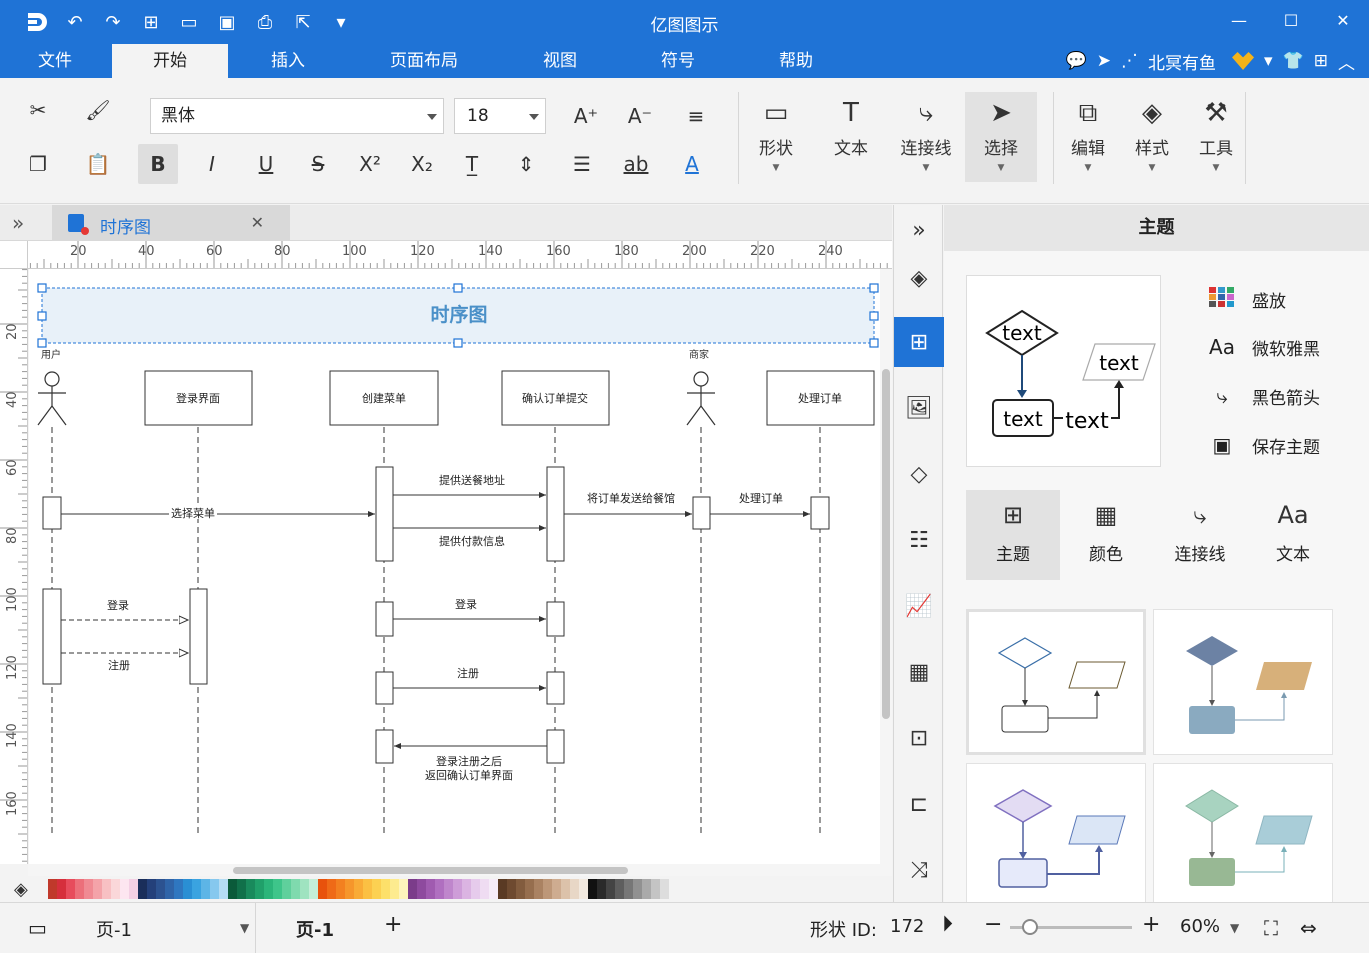 The image size is (1369, 953). Describe the element at coordinates (919, 278) in the screenshot. I see `fill-bucket-icon: ◈` at that location.